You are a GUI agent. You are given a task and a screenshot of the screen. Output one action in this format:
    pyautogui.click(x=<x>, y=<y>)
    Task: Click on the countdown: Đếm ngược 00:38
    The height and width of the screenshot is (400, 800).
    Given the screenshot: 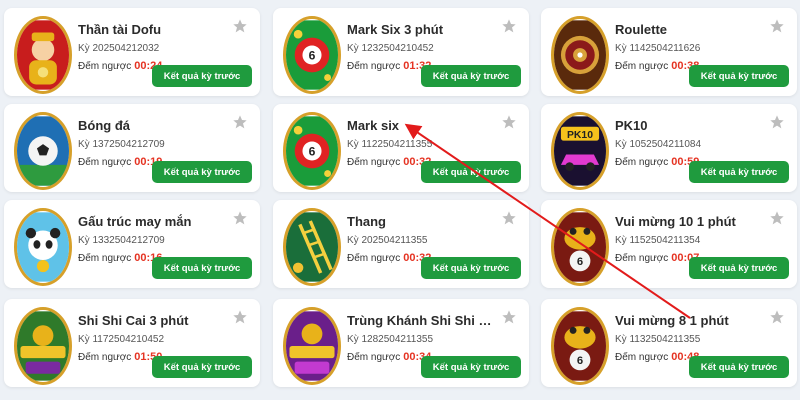 What is the action you would take?
    pyautogui.click(x=657, y=66)
    